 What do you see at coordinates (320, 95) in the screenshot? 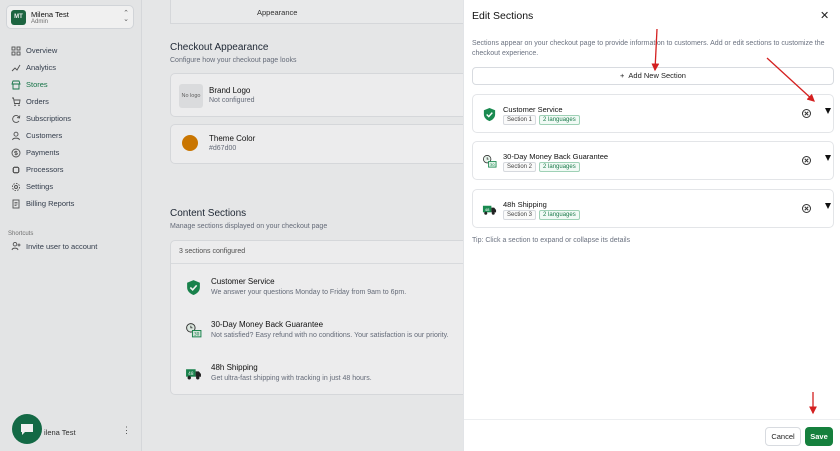
I see `brand-logo-card: No logo Brand Logo Not configured` at bounding box center [320, 95].